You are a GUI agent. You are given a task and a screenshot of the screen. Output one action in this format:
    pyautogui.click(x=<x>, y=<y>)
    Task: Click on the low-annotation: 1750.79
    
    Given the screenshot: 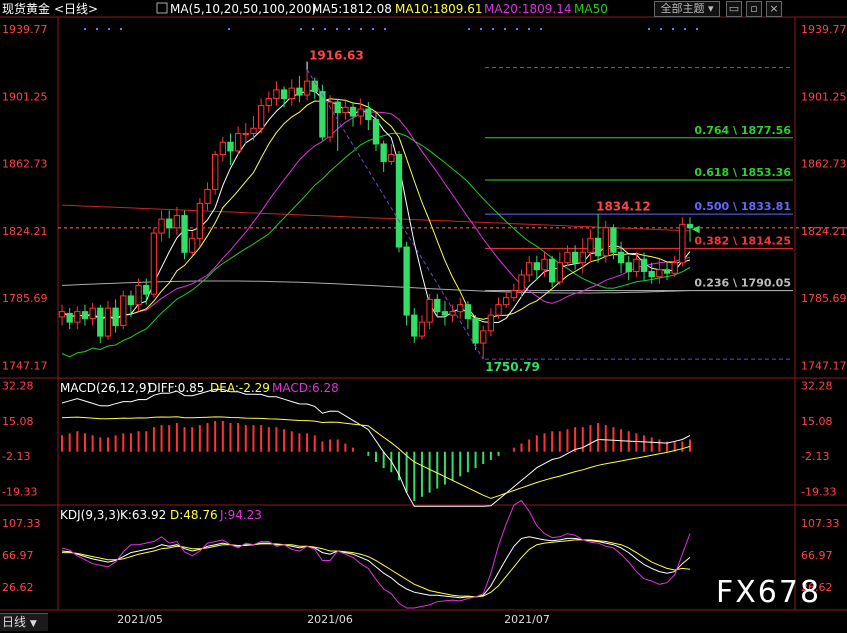 What is the action you would take?
    pyautogui.click(x=512, y=367)
    